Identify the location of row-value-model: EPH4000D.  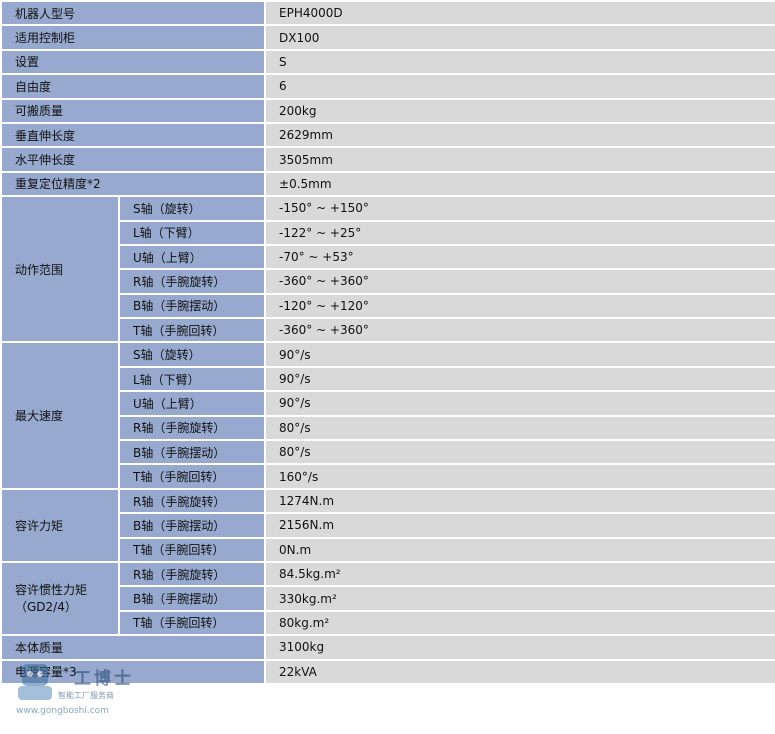
(519, 13).